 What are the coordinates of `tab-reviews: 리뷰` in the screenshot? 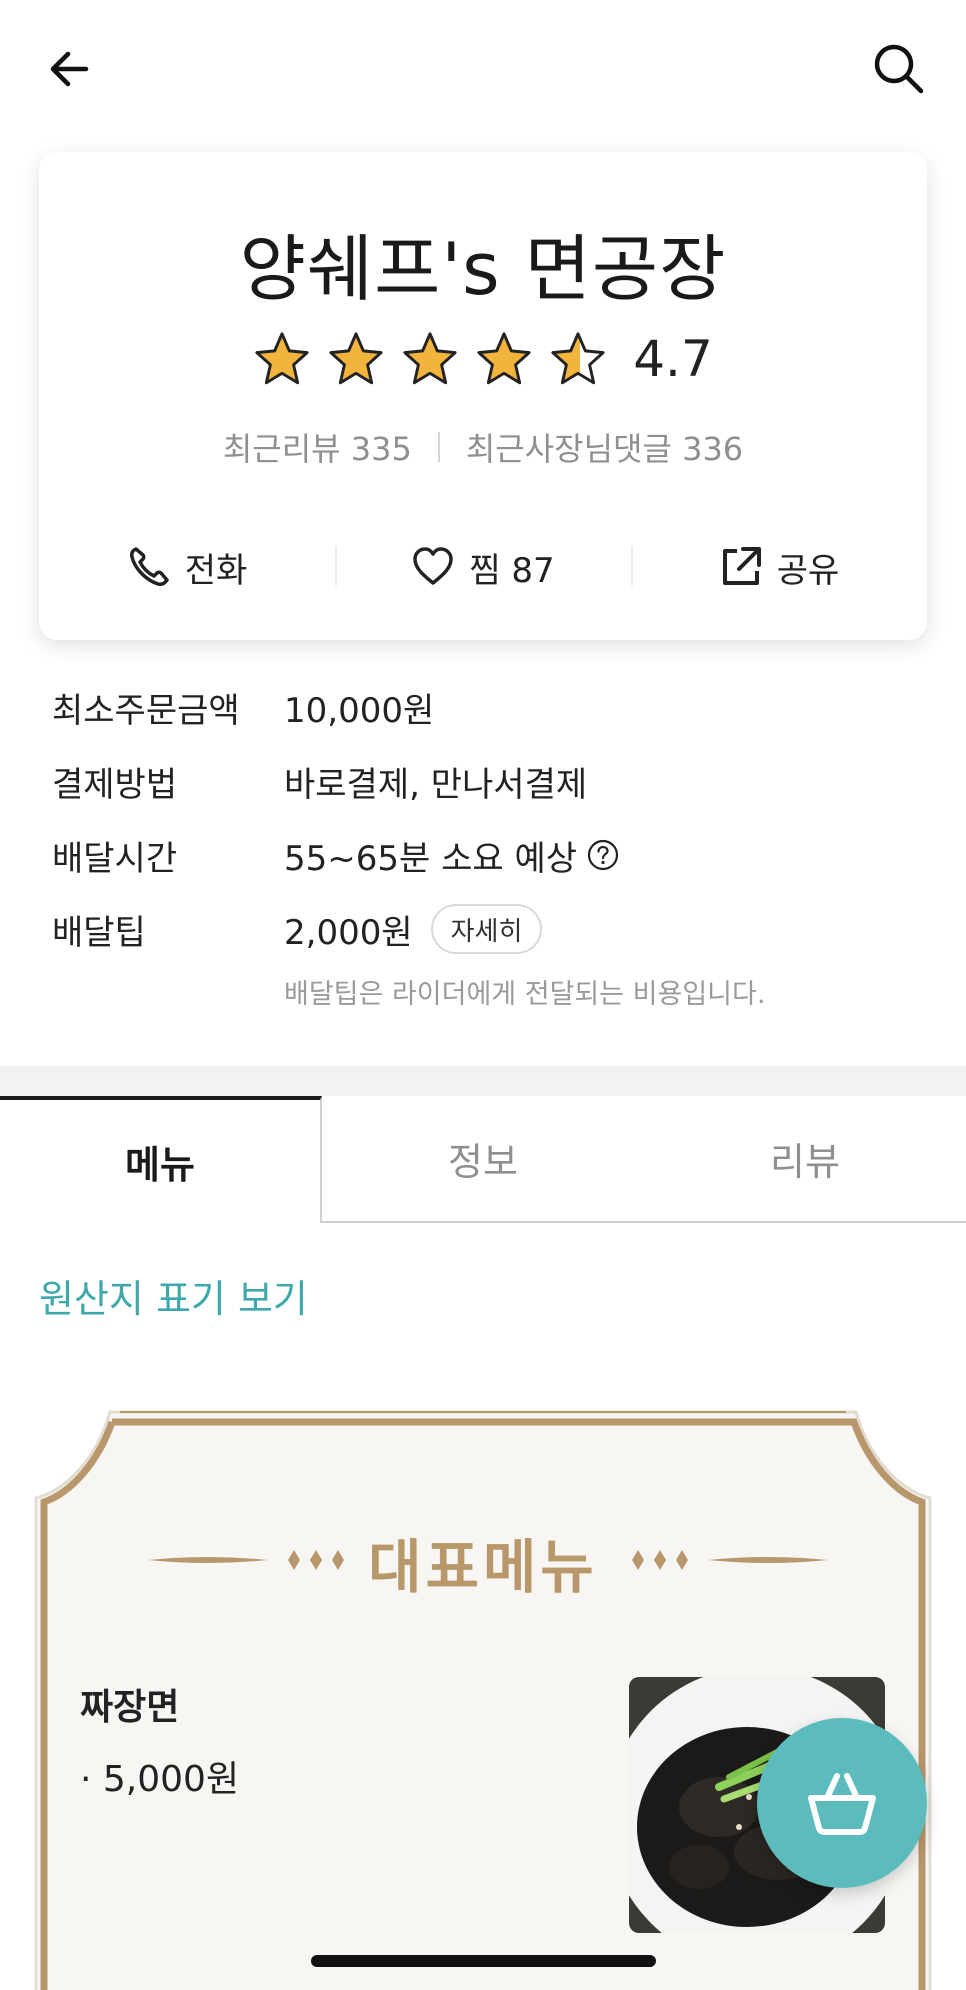 It's located at (805, 1159).